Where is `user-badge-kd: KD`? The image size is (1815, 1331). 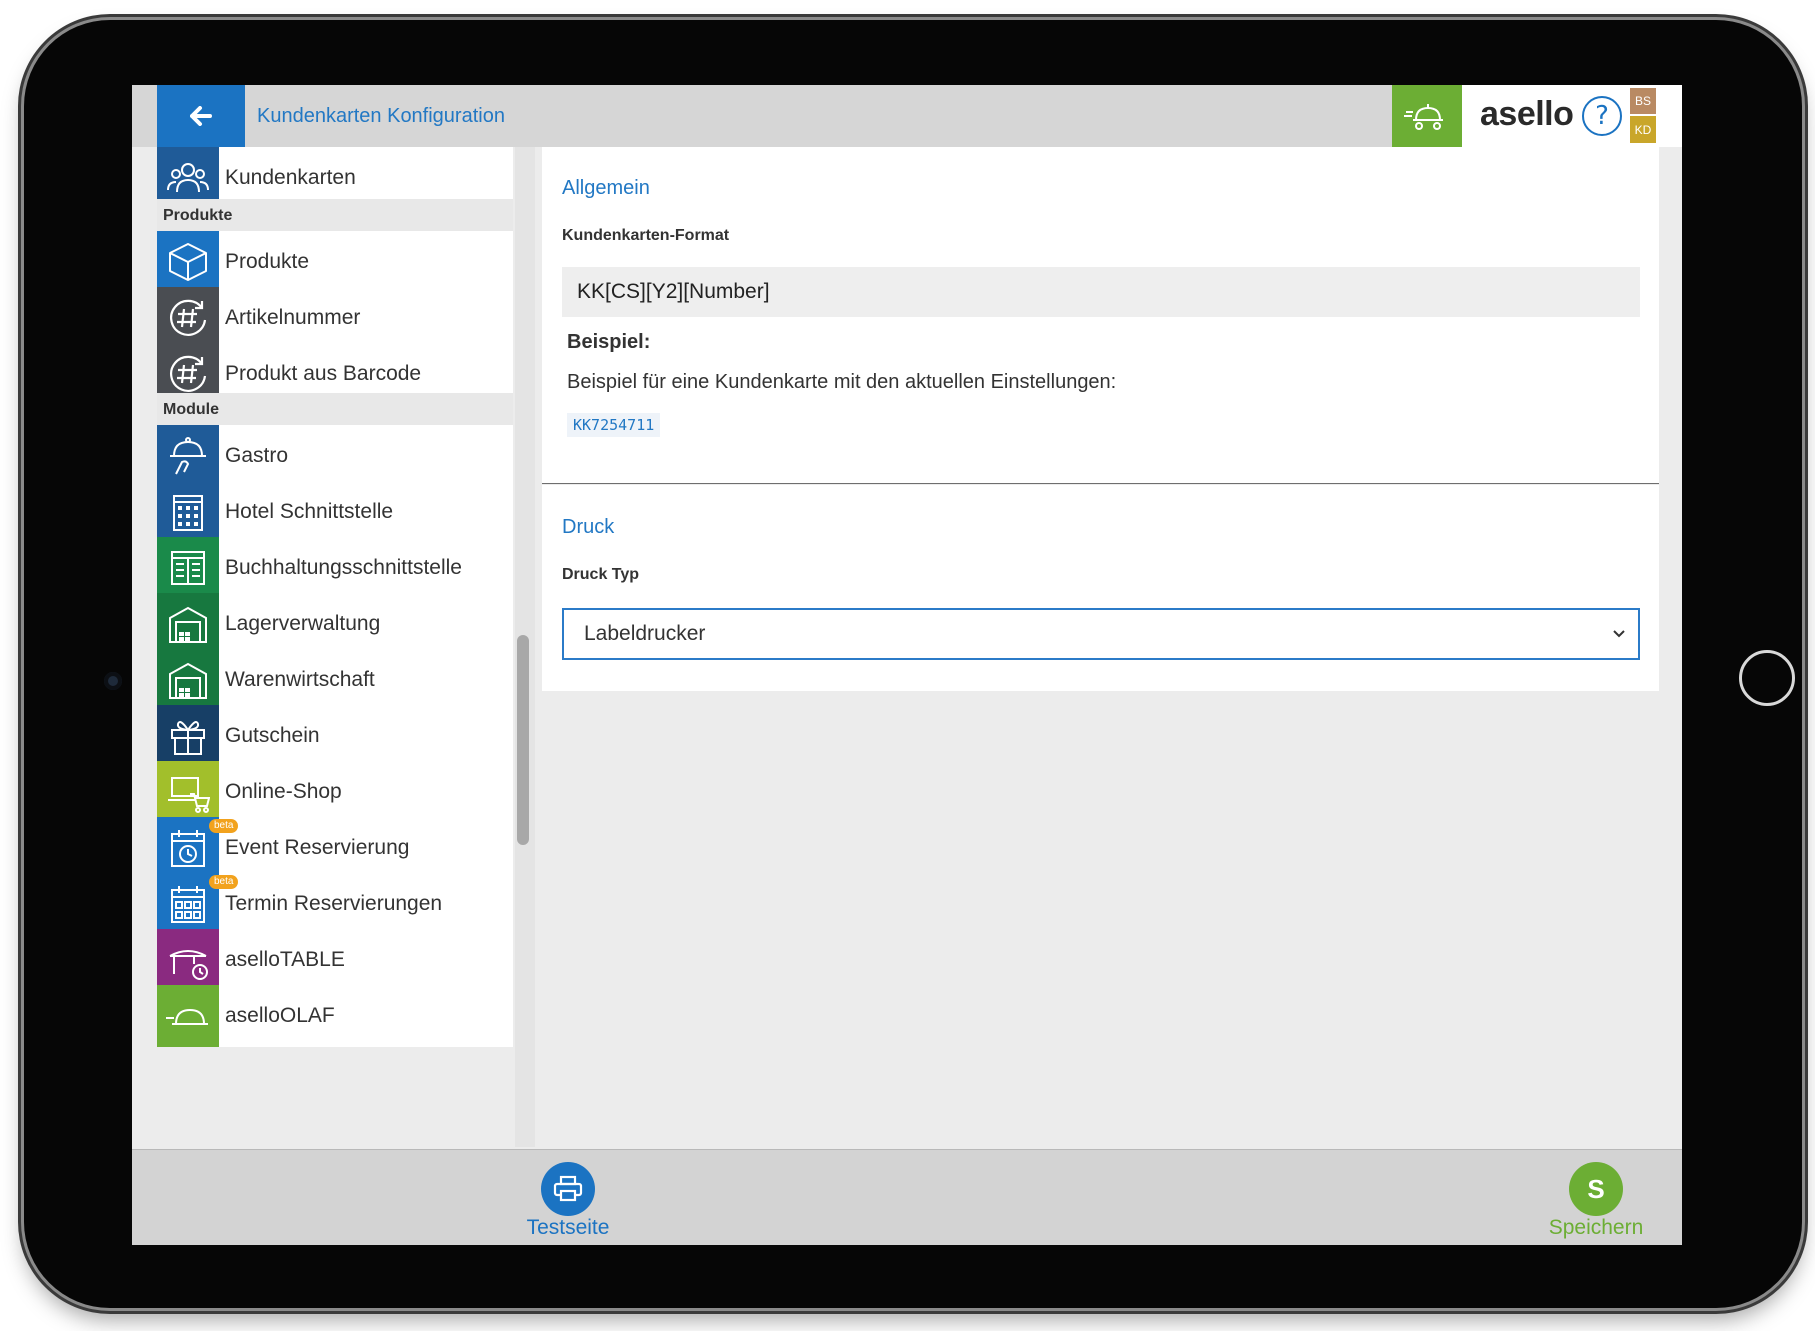
user-badge-kd: KD is located at coordinates (1643, 129).